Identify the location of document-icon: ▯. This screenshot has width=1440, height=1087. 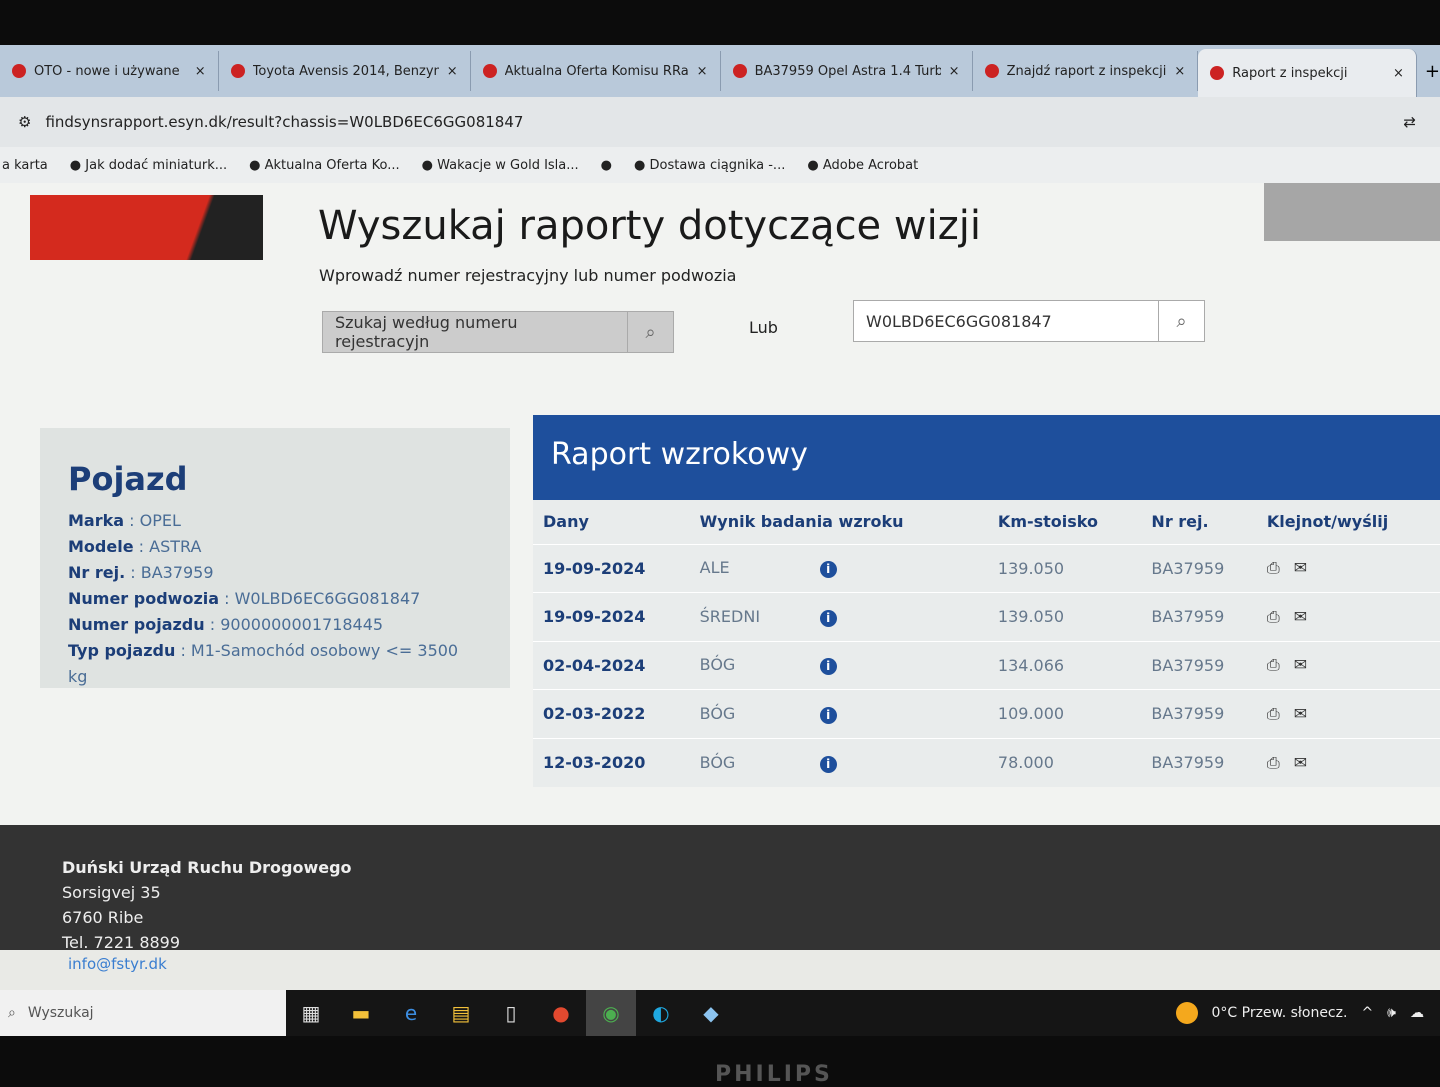
(511, 1013).